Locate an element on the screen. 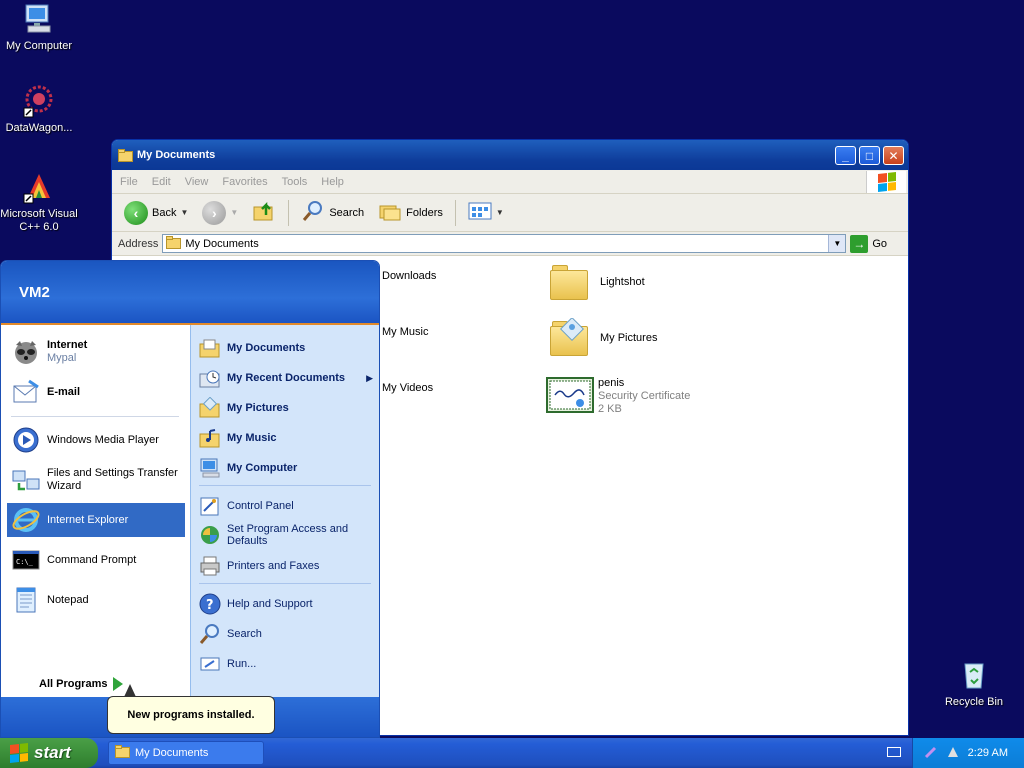 The image size is (1024, 768). back-arrow-icon: ‹ is located at coordinates (136, 212).